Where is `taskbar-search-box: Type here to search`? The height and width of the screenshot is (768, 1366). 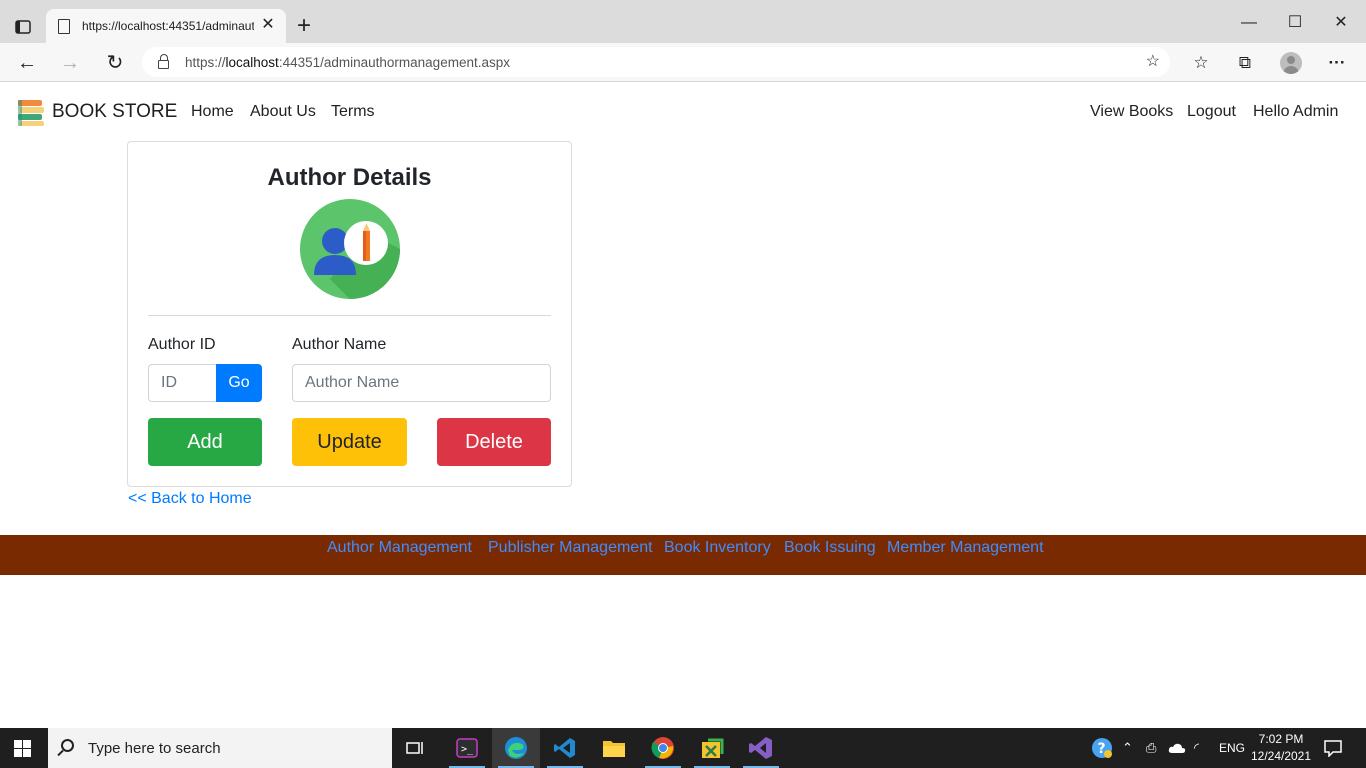
taskbar-search-box: Type here to search is located at coordinates (220, 748).